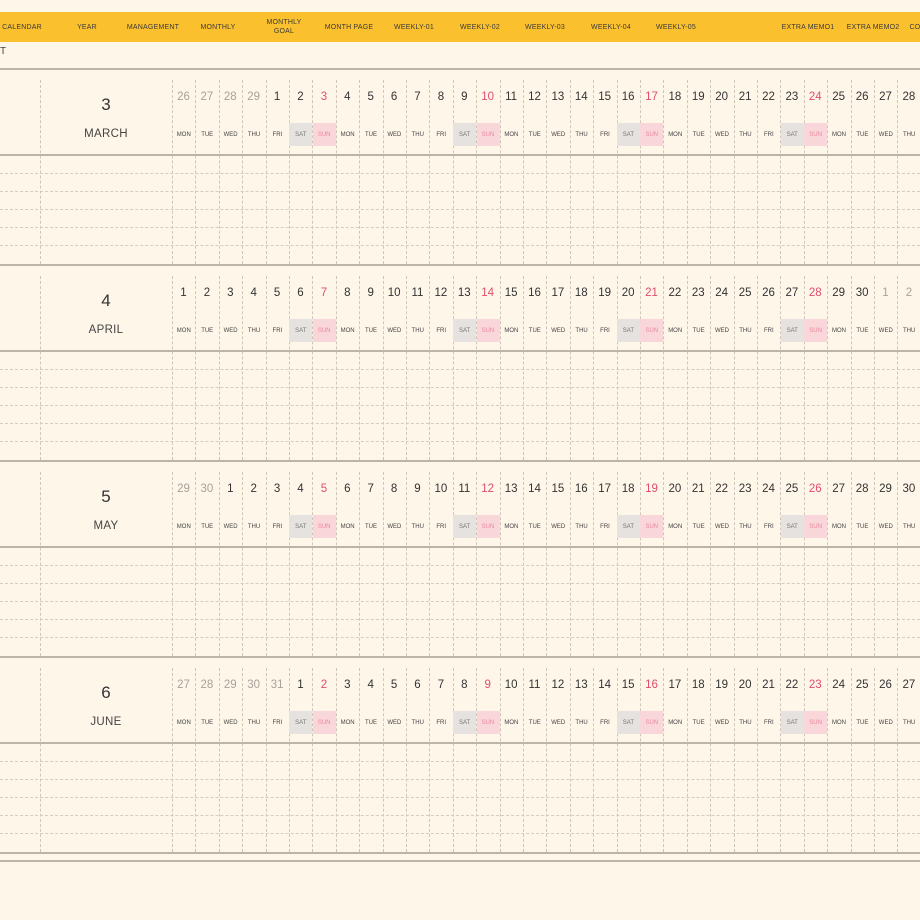 The image size is (920, 920). Describe the element at coordinates (414, 27) in the screenshot. I see `nav-tab-weekly-01: WEEKLY-01` at that location.